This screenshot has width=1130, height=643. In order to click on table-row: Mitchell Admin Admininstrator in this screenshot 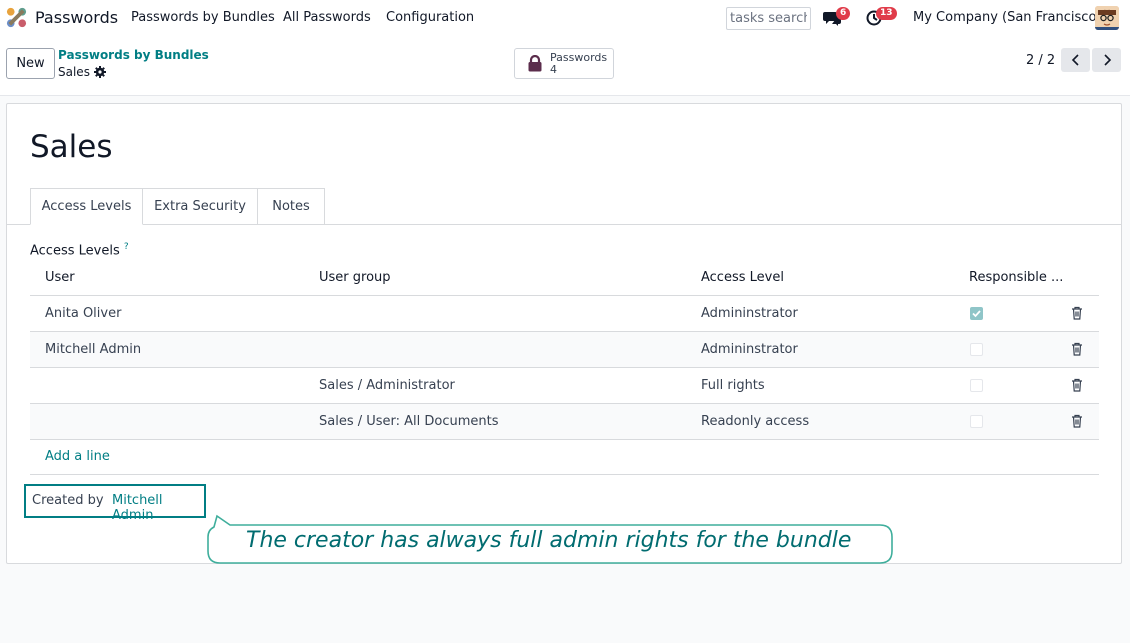, I will do `click(564, 349)`.